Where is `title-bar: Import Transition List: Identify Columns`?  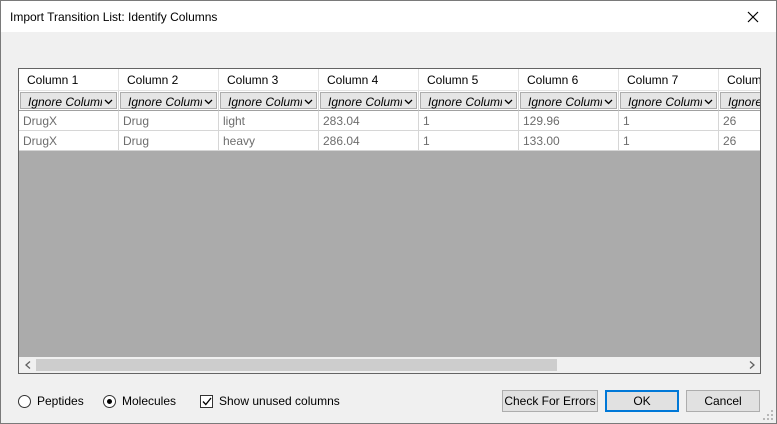 title-bar: Import Transition List: Identify Columns is located at coordinates (388, 16).